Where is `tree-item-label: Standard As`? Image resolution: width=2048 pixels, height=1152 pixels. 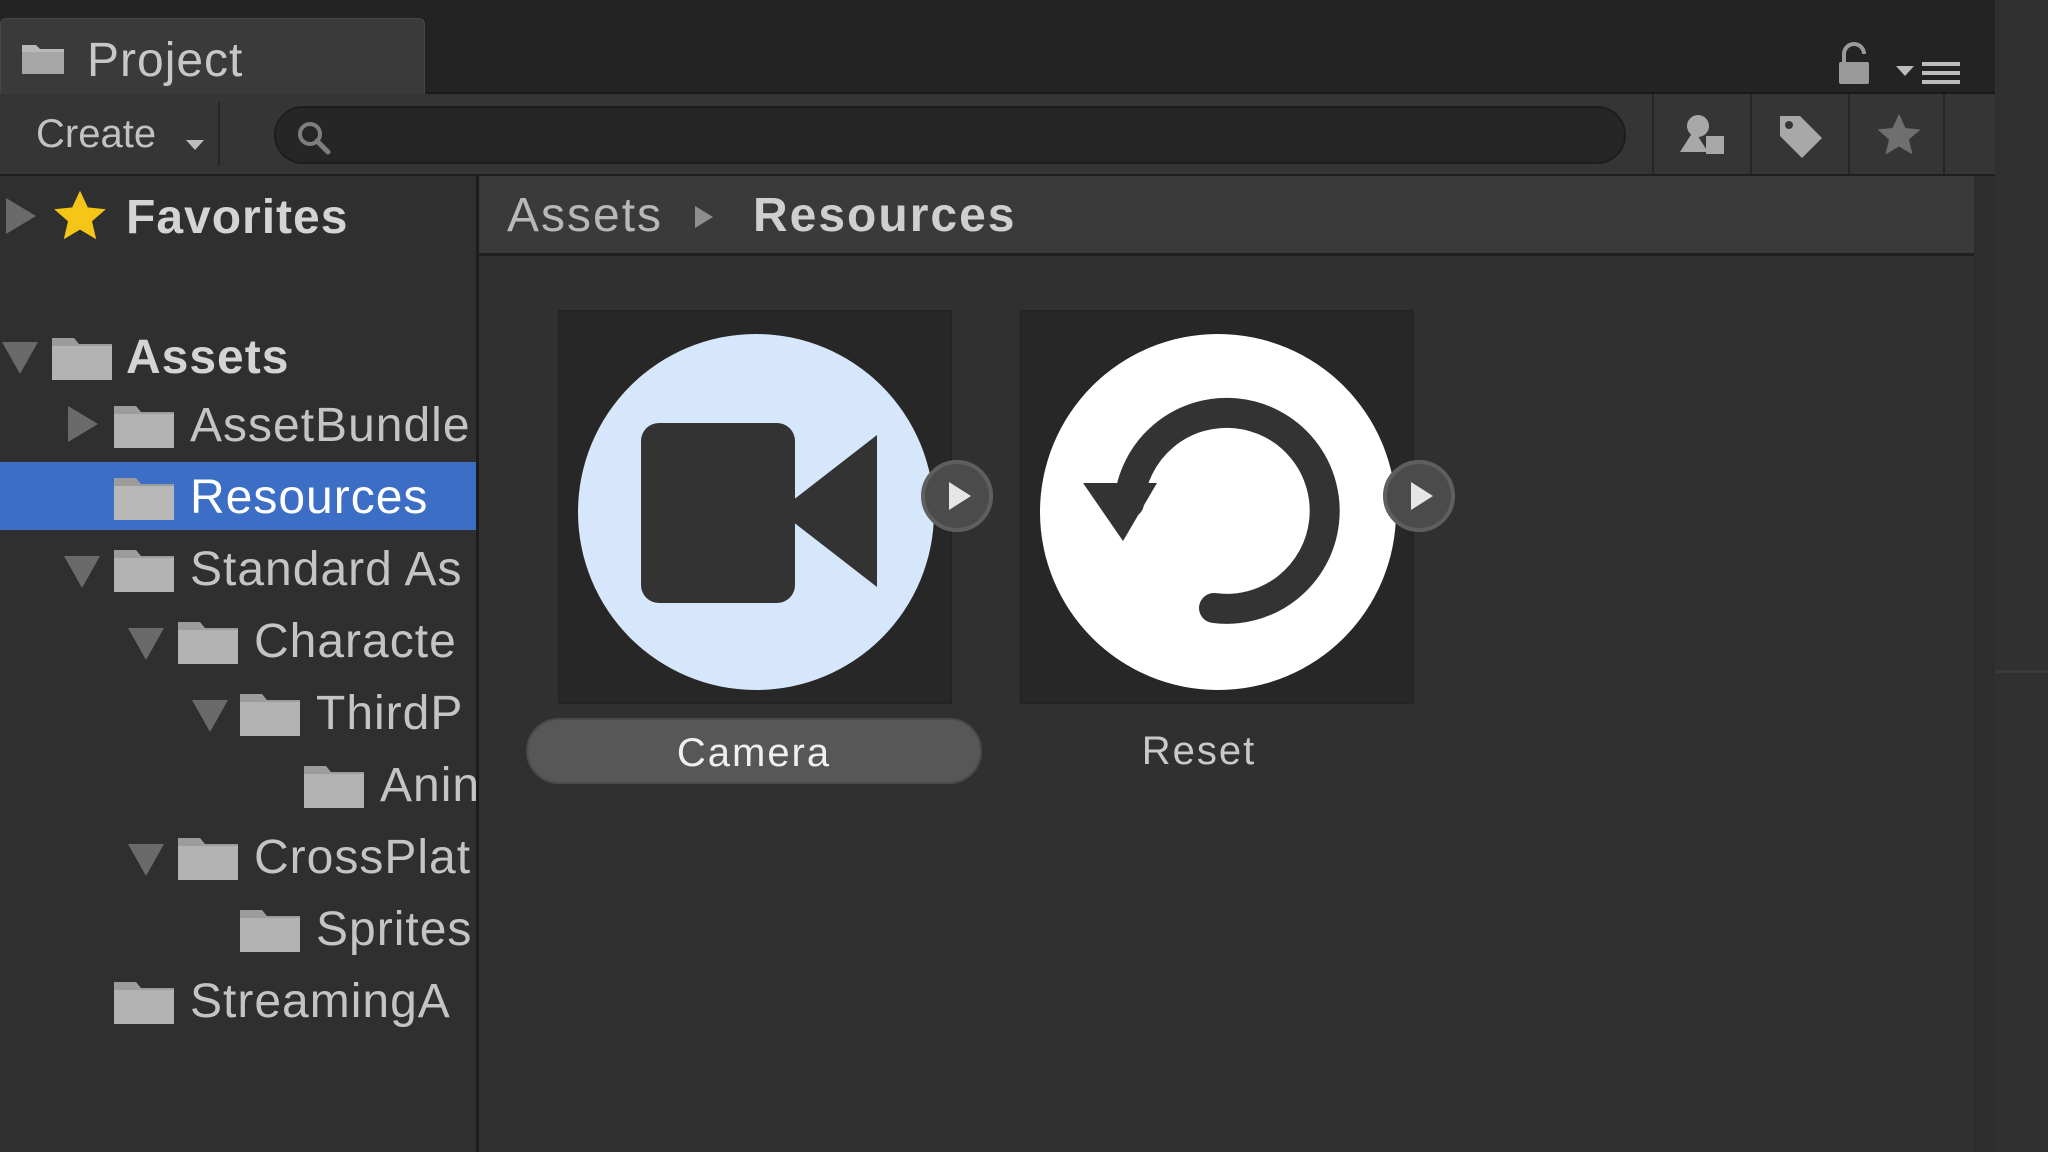 tree-item-label: Standard As is located at coordinates (326, 569).